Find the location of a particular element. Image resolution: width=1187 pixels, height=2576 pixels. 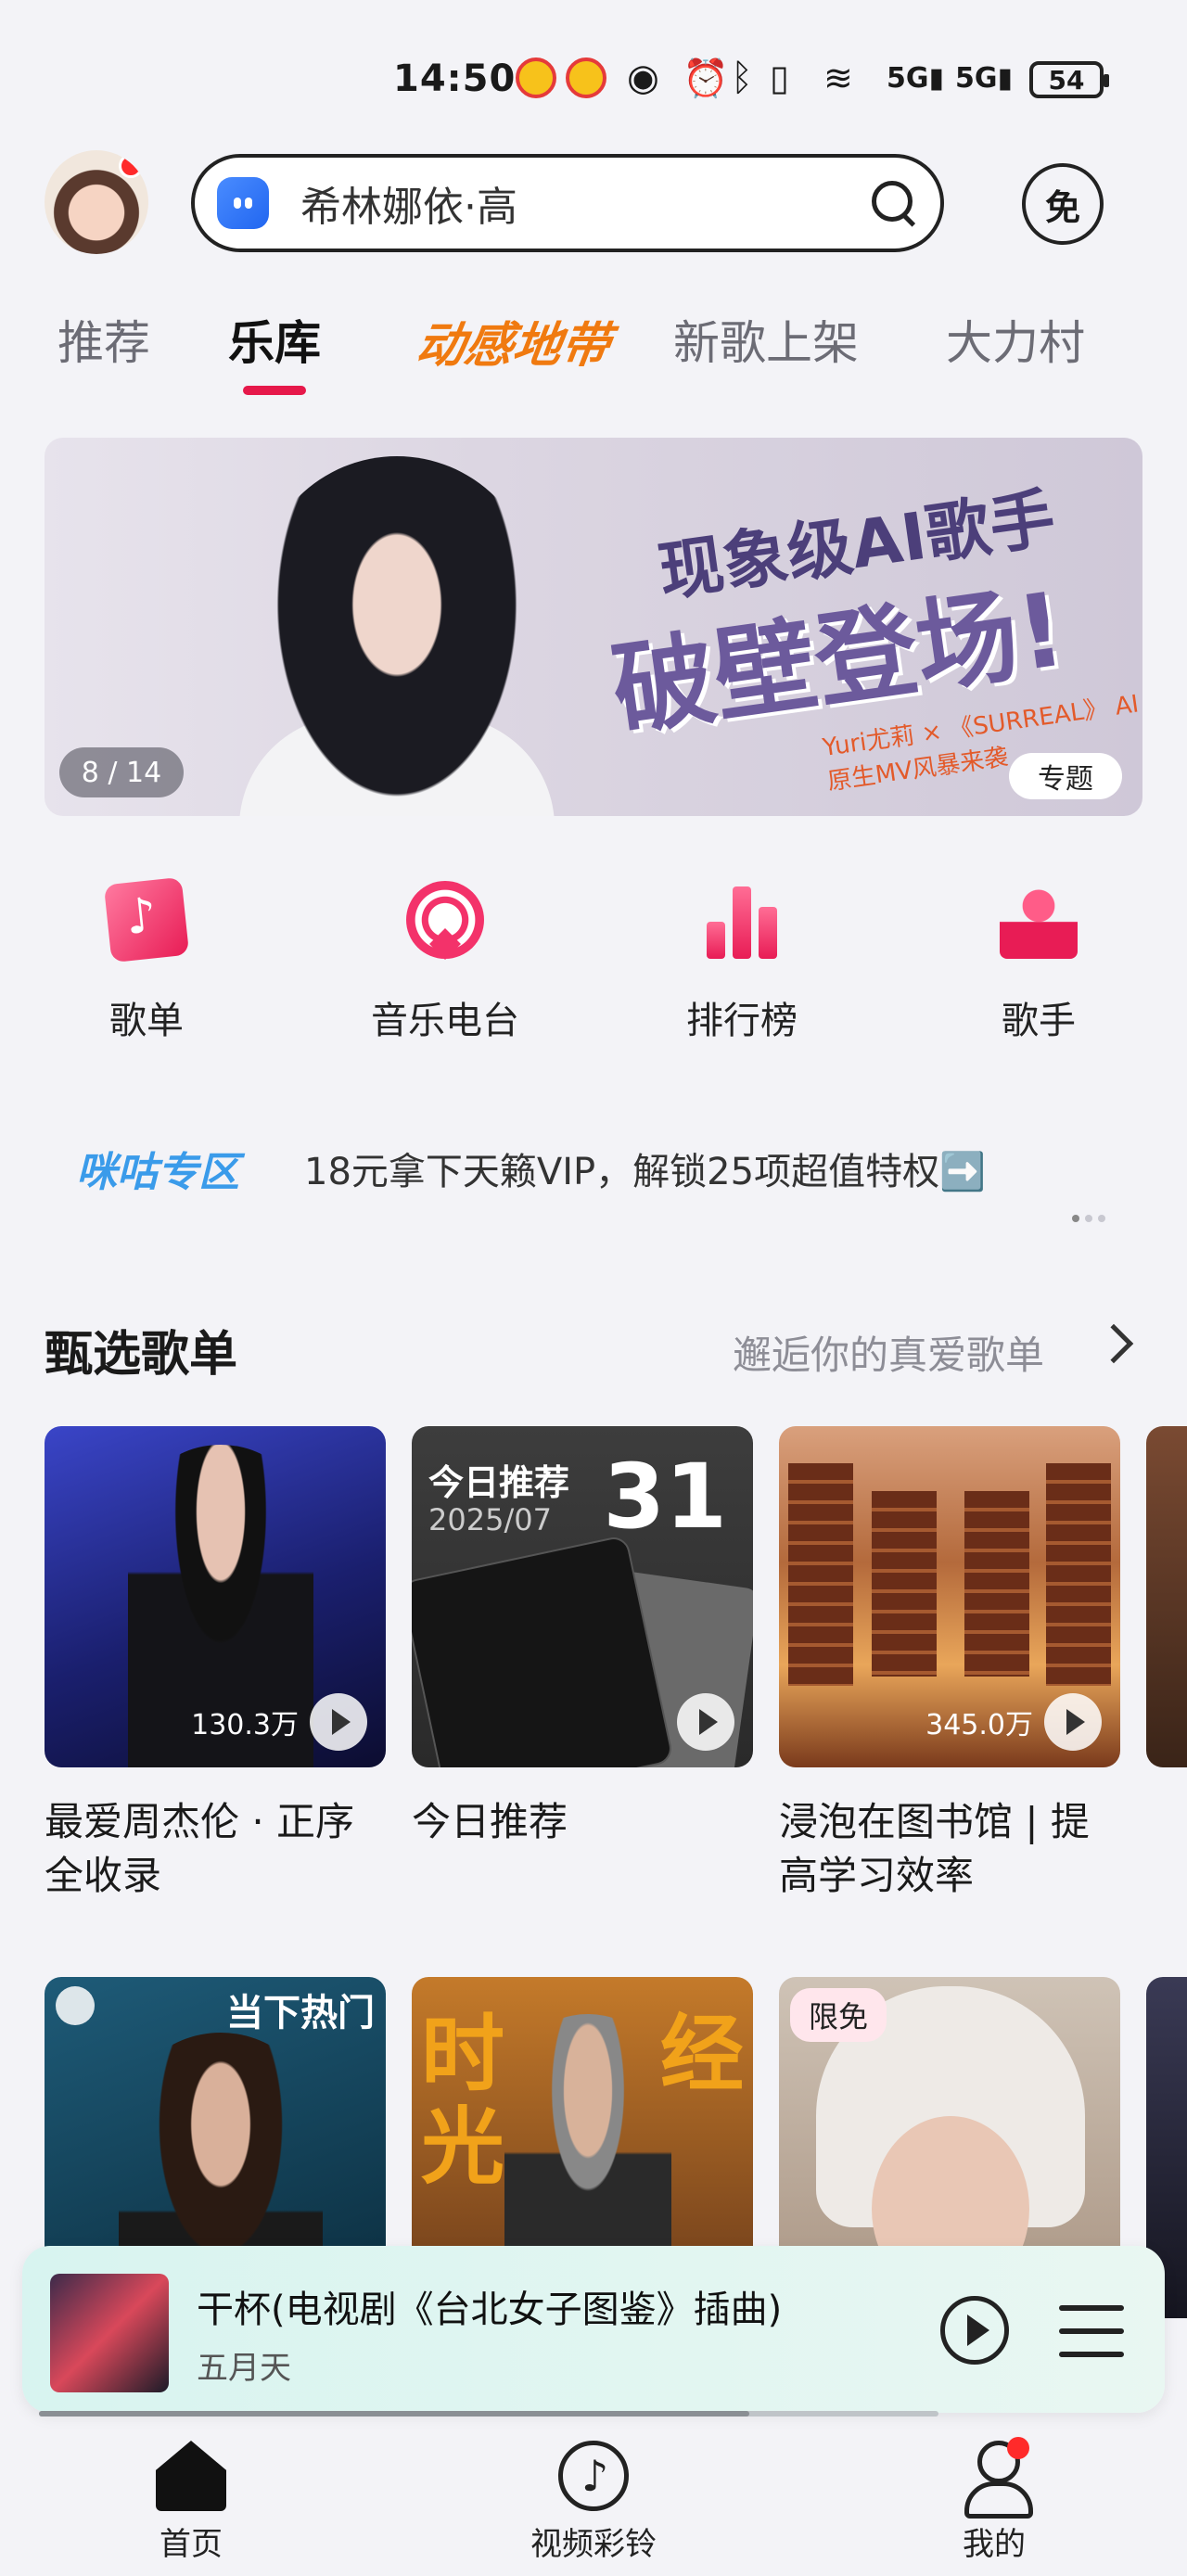

play-count: 345.0万 is located at coordinates (1013, 1722).